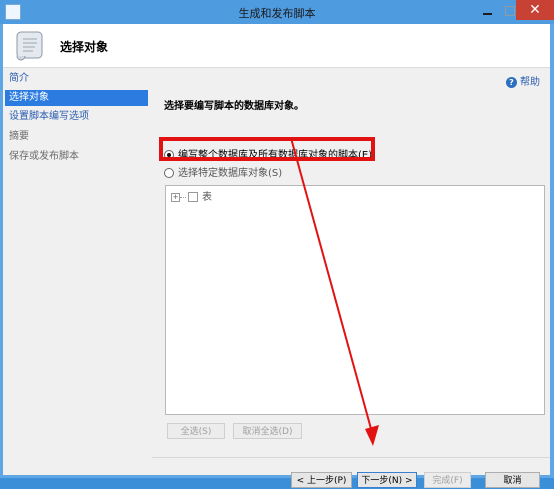  Describe the element at coordinates (19, 136) in the screenshot. I see `sidebar-item-summary: 摘要` at that location.